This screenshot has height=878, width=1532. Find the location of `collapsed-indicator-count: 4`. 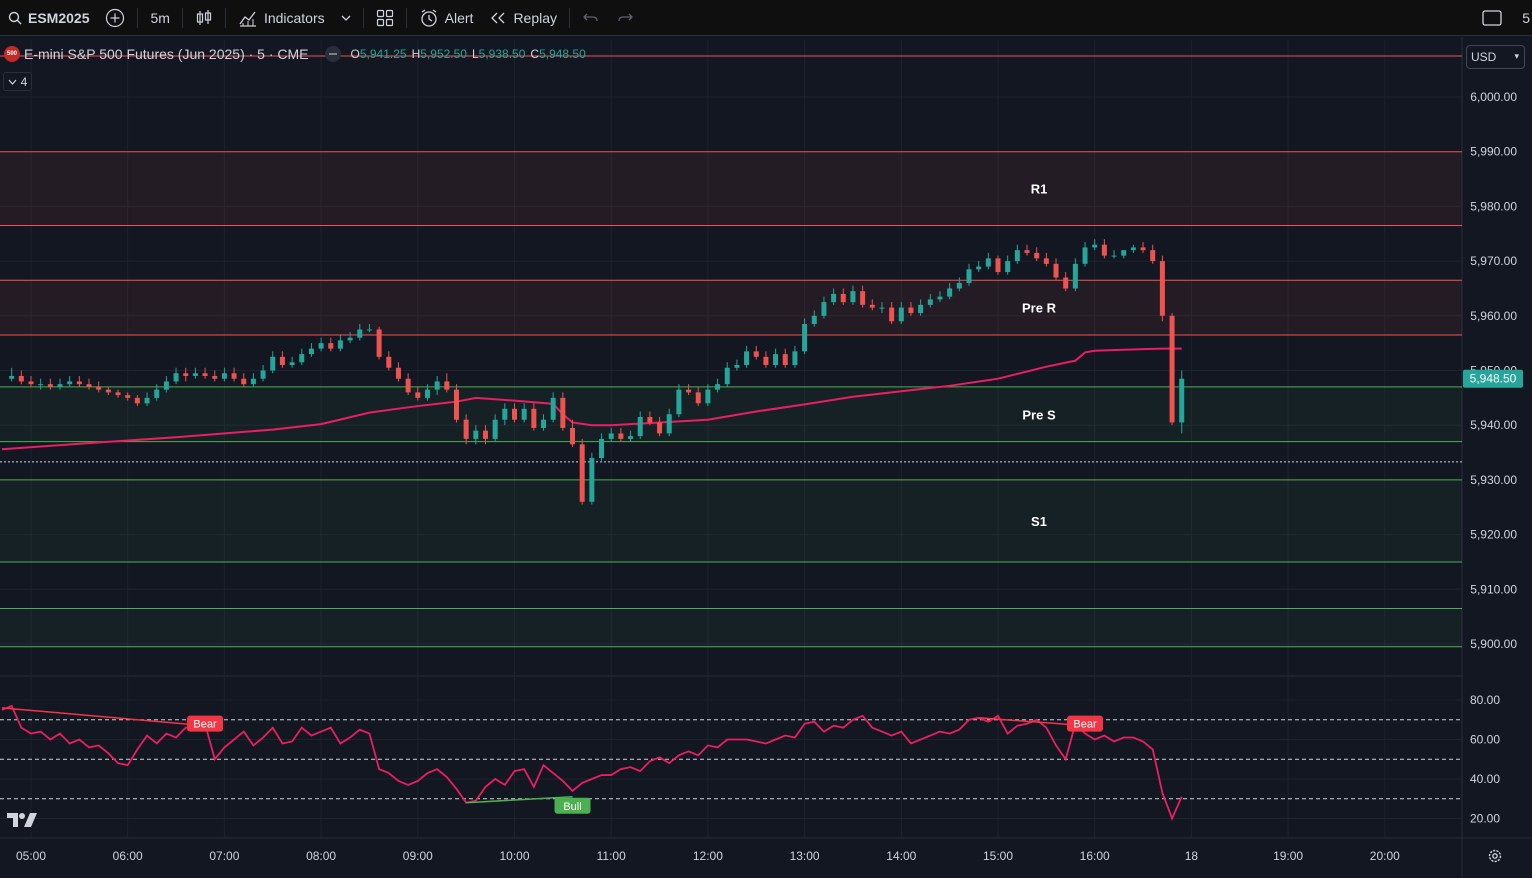

collapsed-indicator-count: 4 is located at coordinates (24, 81).